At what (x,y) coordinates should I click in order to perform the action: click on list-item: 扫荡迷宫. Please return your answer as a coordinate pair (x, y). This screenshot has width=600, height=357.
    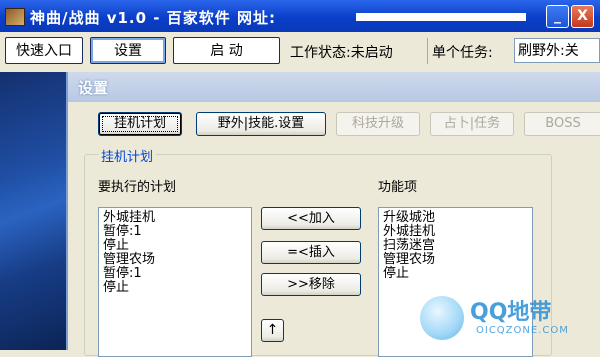
    Looking at the image, I should click on (455, 246).